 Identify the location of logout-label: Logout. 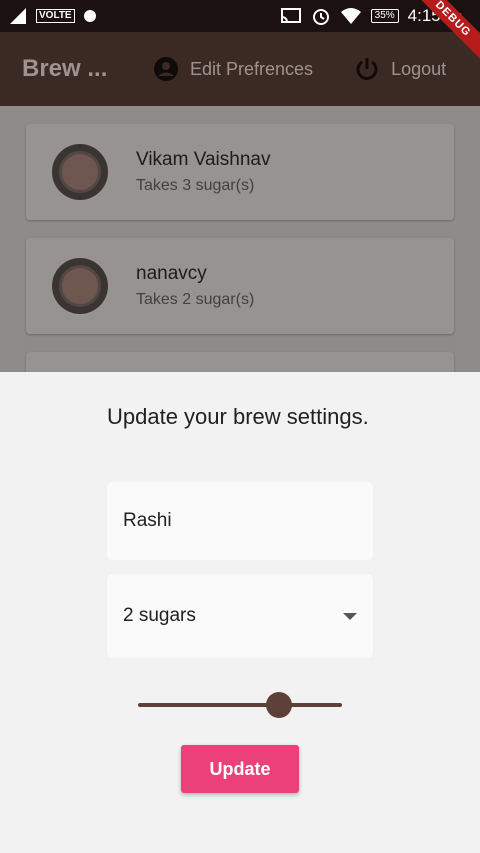
(419, 68).